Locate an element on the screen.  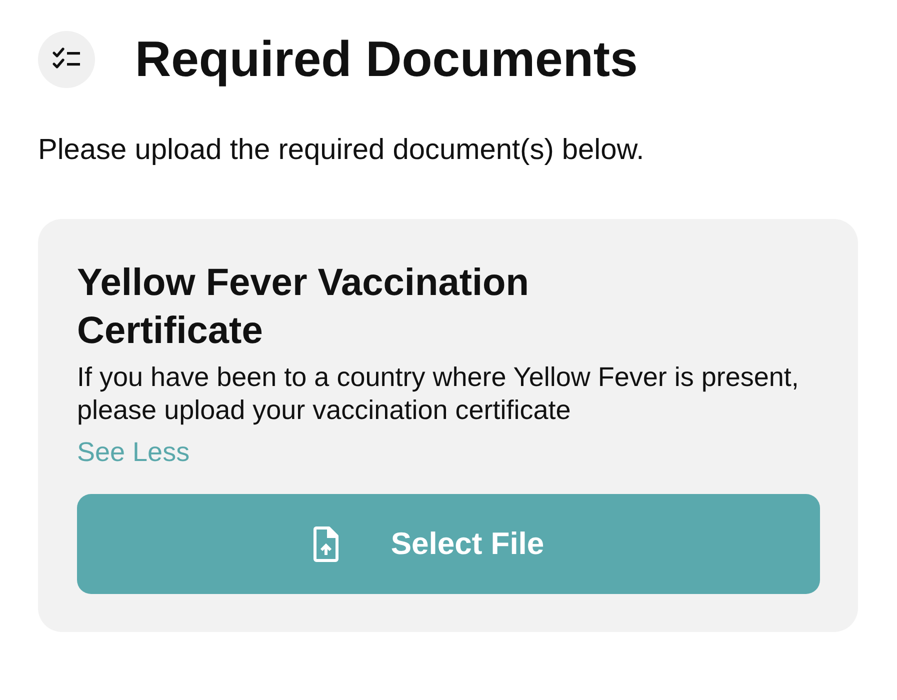
see-less-link: See Less is located at coordinates (133, 452).